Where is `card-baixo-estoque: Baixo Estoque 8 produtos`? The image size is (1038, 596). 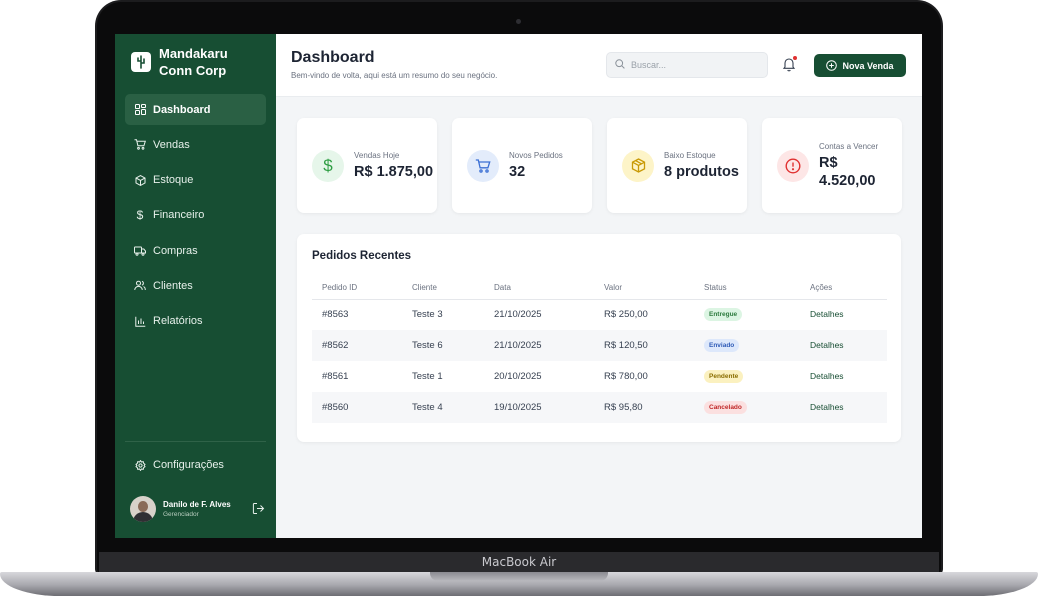 card-baixo-estoque: Baixo Estoque 8 produtos is located at coordinates (677, 165).